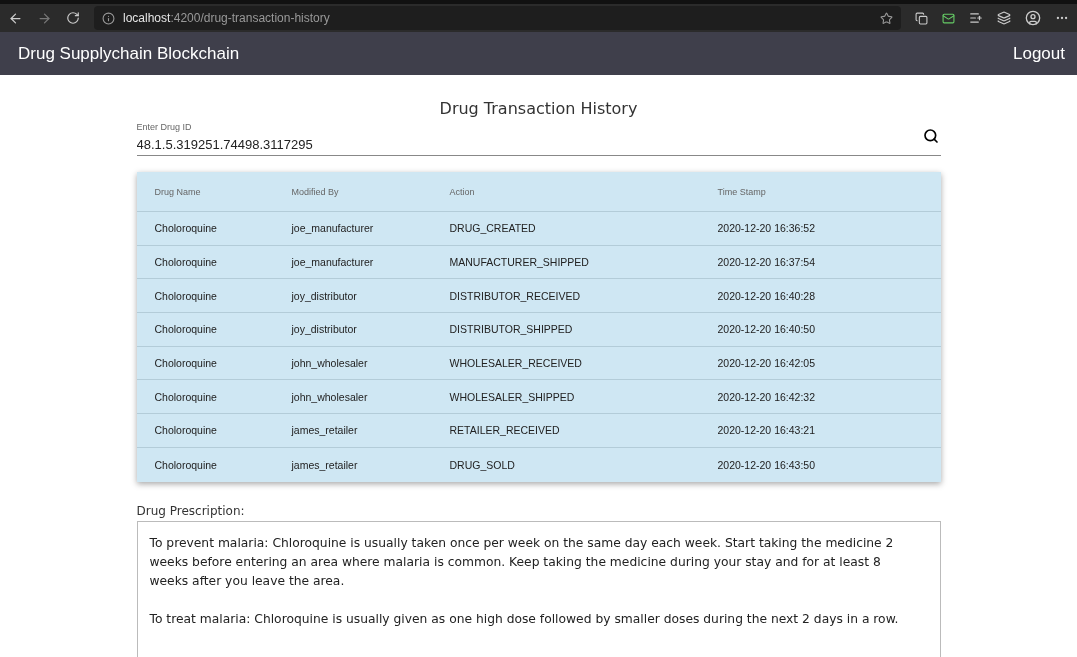  I want to click on table-cell-text: DISTRIBUTOR_SHIPPED, so click(511, 329).